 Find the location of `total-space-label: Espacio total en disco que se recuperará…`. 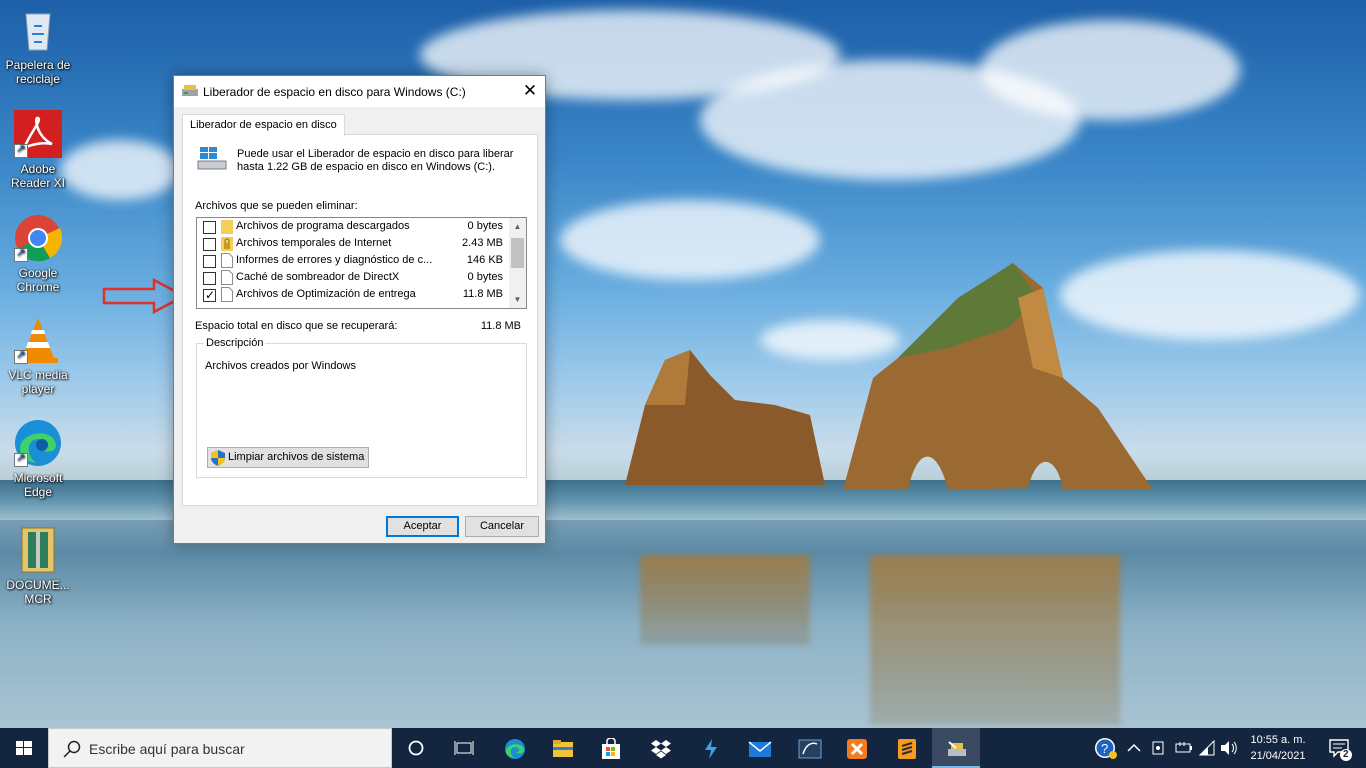

total-space-label: Espacio total en disco que se recuperará… is located at coordinates (296, 326).